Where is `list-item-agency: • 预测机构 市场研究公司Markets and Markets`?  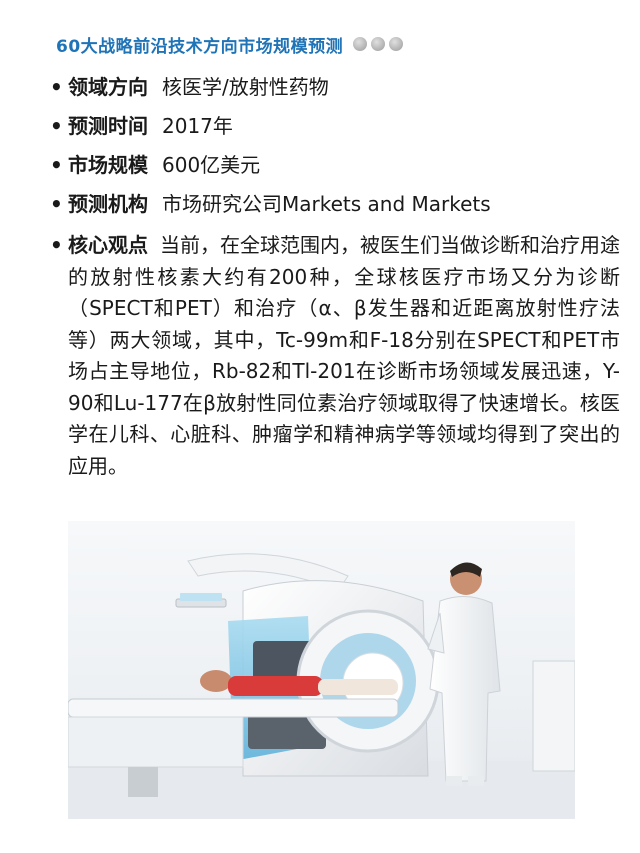
list-item-agency: • 预测机构 市场研究公司Markets and Markets is located at coordinates (335, 204).